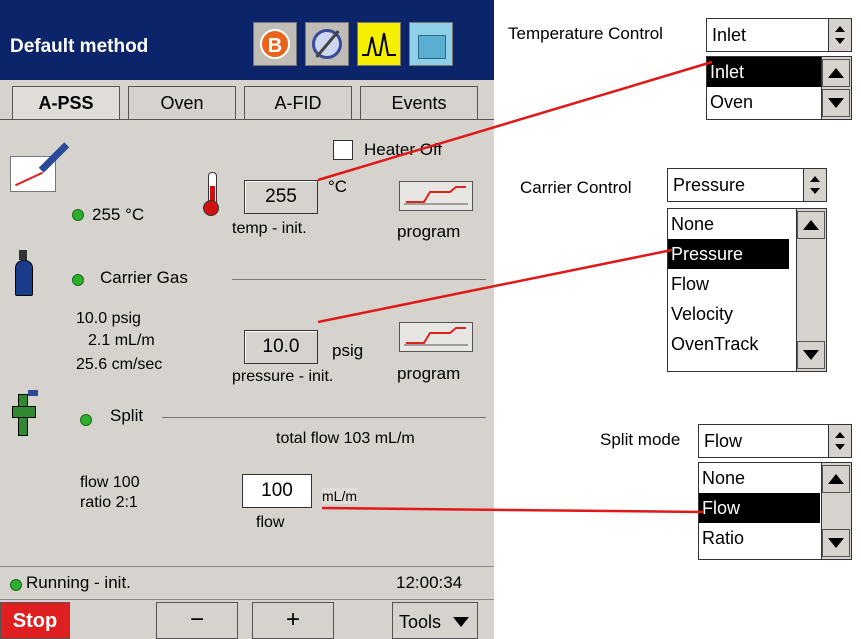  I want to click on temperature-program-label: program, so click(429, 231).